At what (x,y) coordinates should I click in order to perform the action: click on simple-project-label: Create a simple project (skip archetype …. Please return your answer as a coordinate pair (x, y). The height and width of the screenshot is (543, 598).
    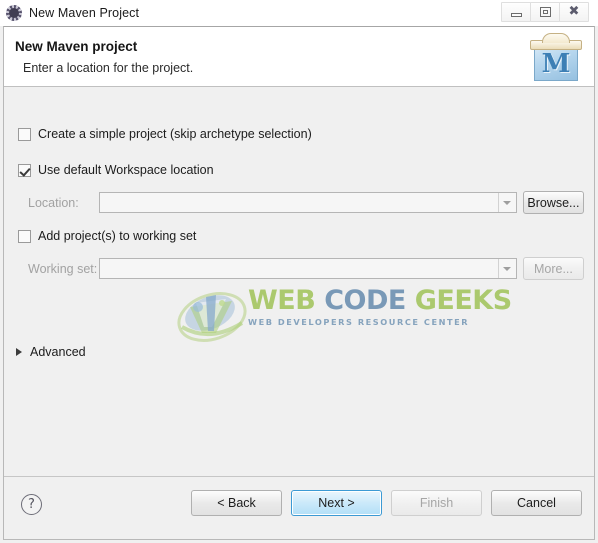
    Looking at the image, I should click on (175, 134).